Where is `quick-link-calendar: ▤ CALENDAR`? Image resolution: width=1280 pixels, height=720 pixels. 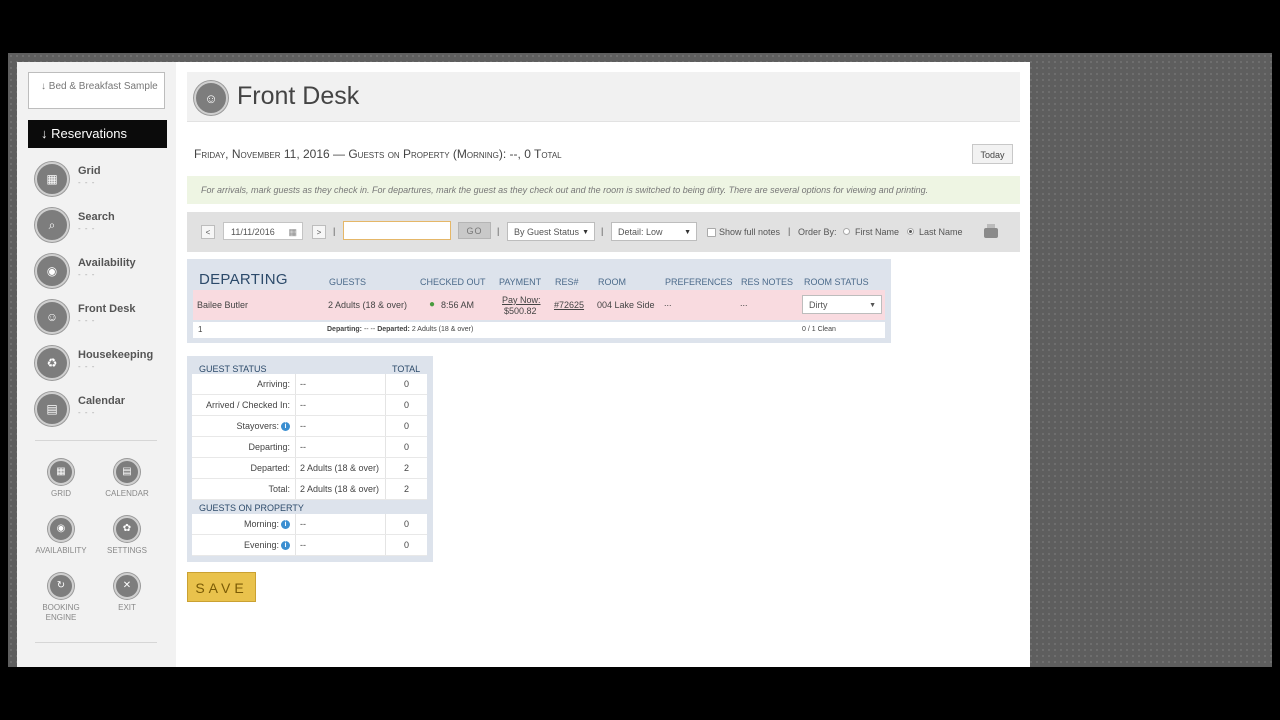 quick-link-calendar: ▤ CALENDAR is located at coordinates (127, 479).